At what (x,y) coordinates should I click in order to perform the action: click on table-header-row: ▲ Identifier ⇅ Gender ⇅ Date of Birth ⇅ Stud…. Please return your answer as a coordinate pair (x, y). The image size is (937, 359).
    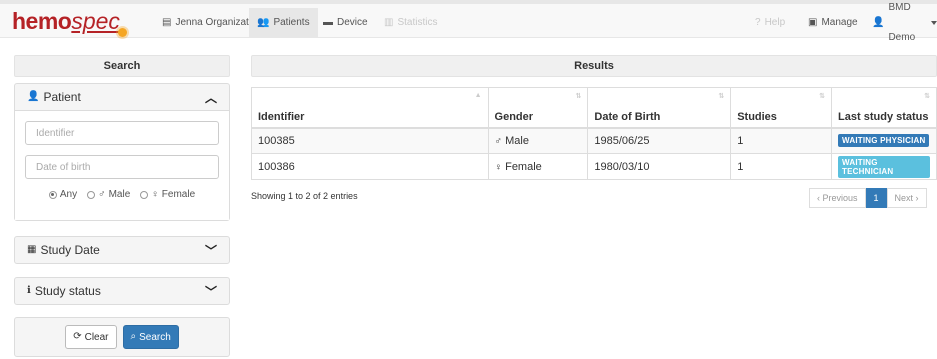
    Looking at the image, I should click on (594, 108).